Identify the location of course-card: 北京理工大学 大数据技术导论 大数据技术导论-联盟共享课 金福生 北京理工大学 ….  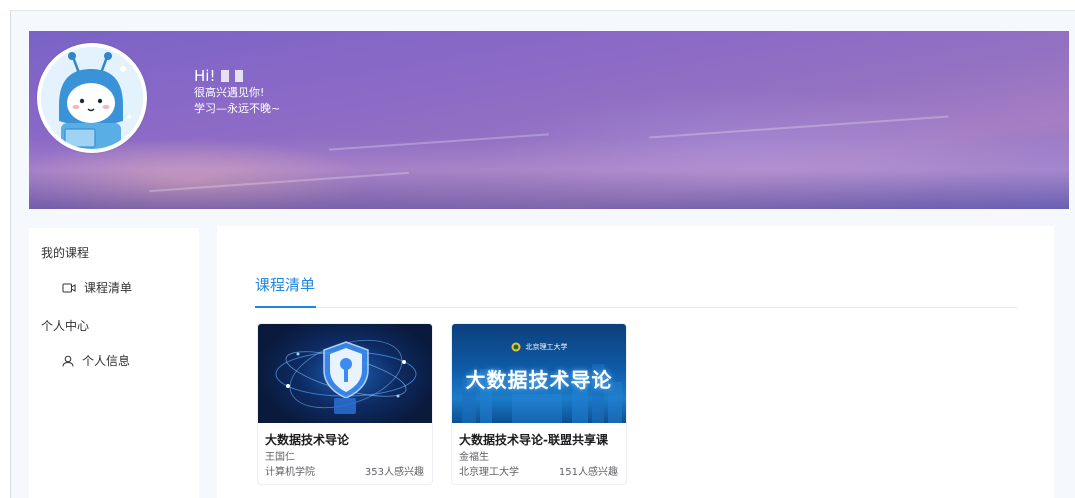
(539, 404).